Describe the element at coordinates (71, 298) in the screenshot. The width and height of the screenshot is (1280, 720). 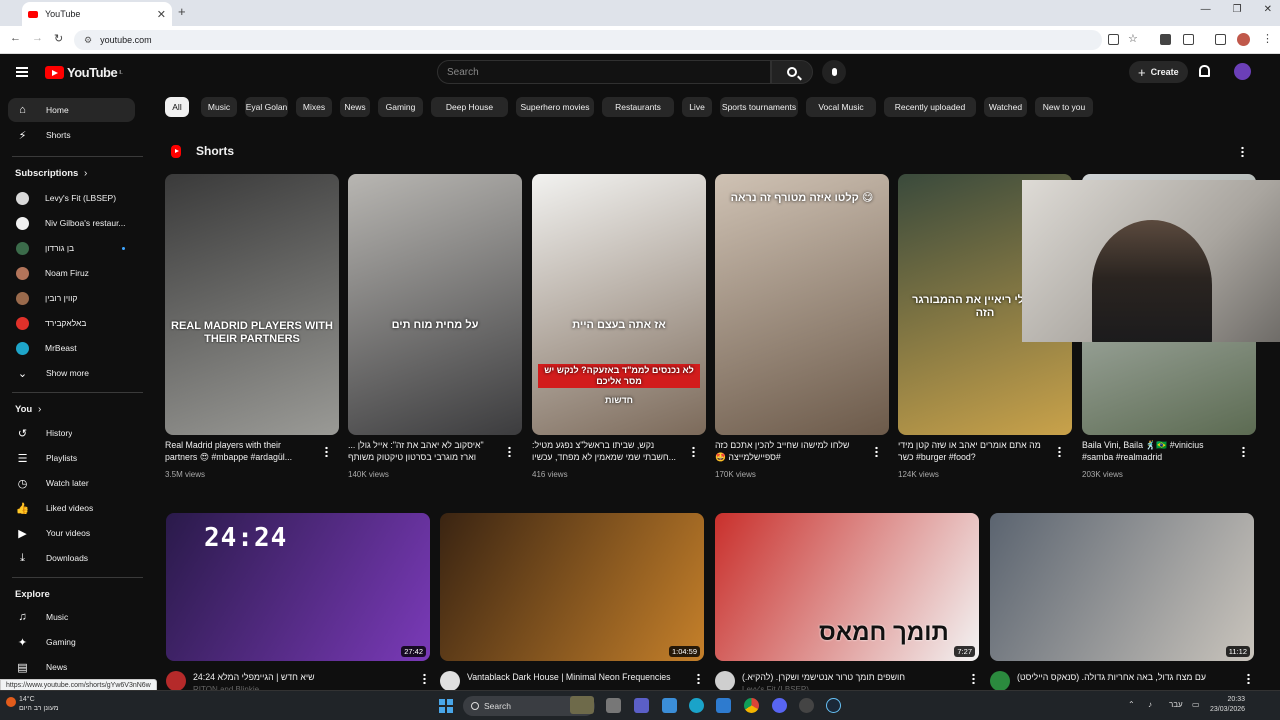
I see `sidebar-item: קווין רובין` at that location.